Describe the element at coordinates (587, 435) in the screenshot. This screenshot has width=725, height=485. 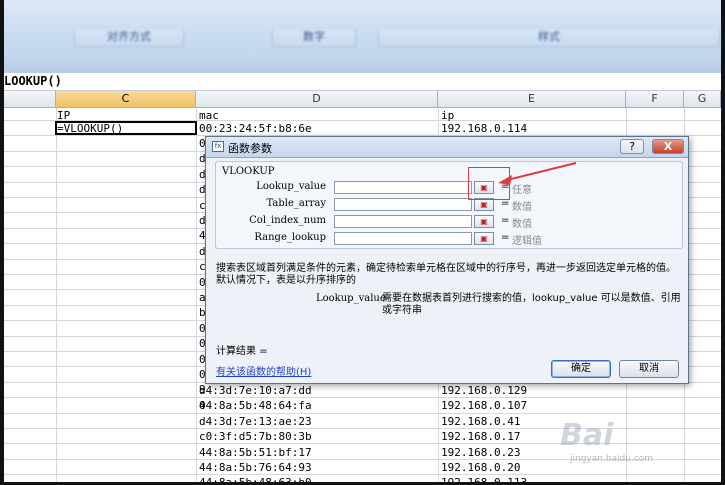
I see `watermark-text: Bai` at that location.